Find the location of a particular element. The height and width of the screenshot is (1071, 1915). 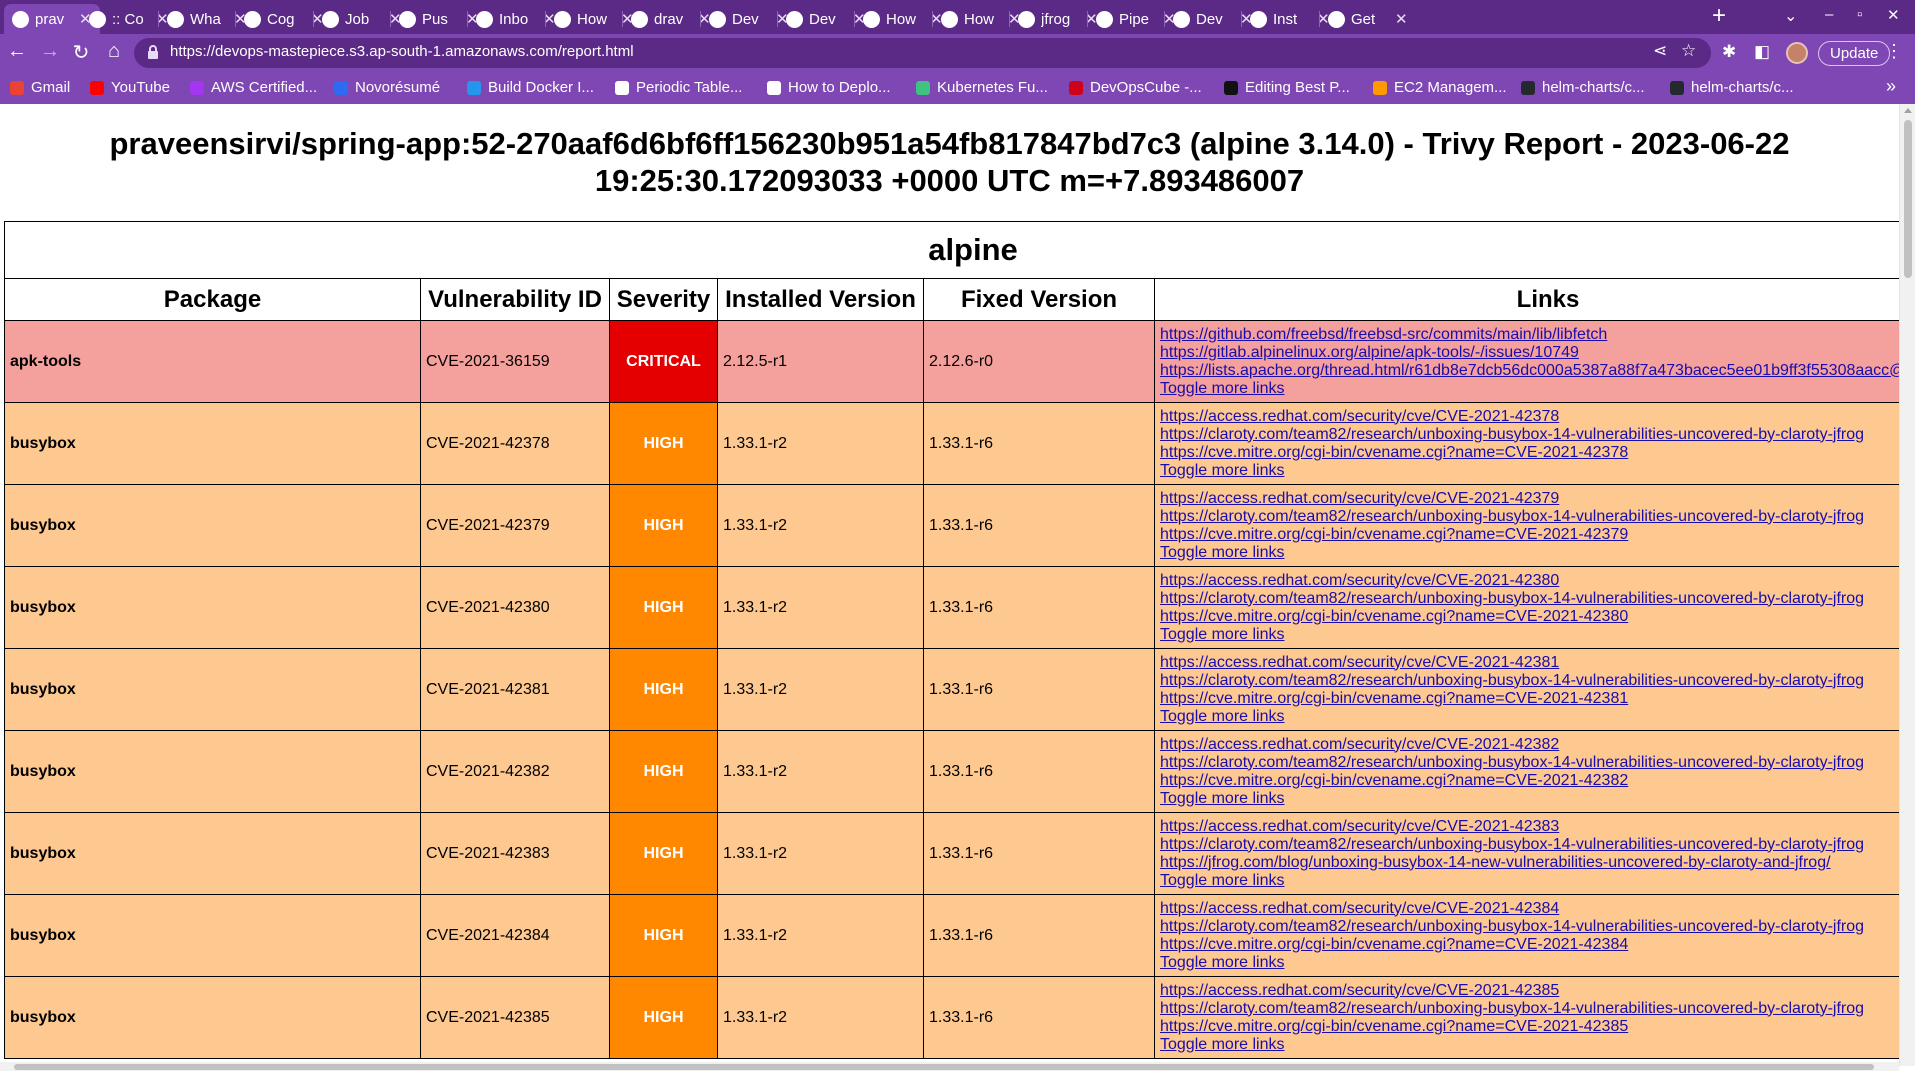

back-icon: ← is located at coordinates (17, 51).